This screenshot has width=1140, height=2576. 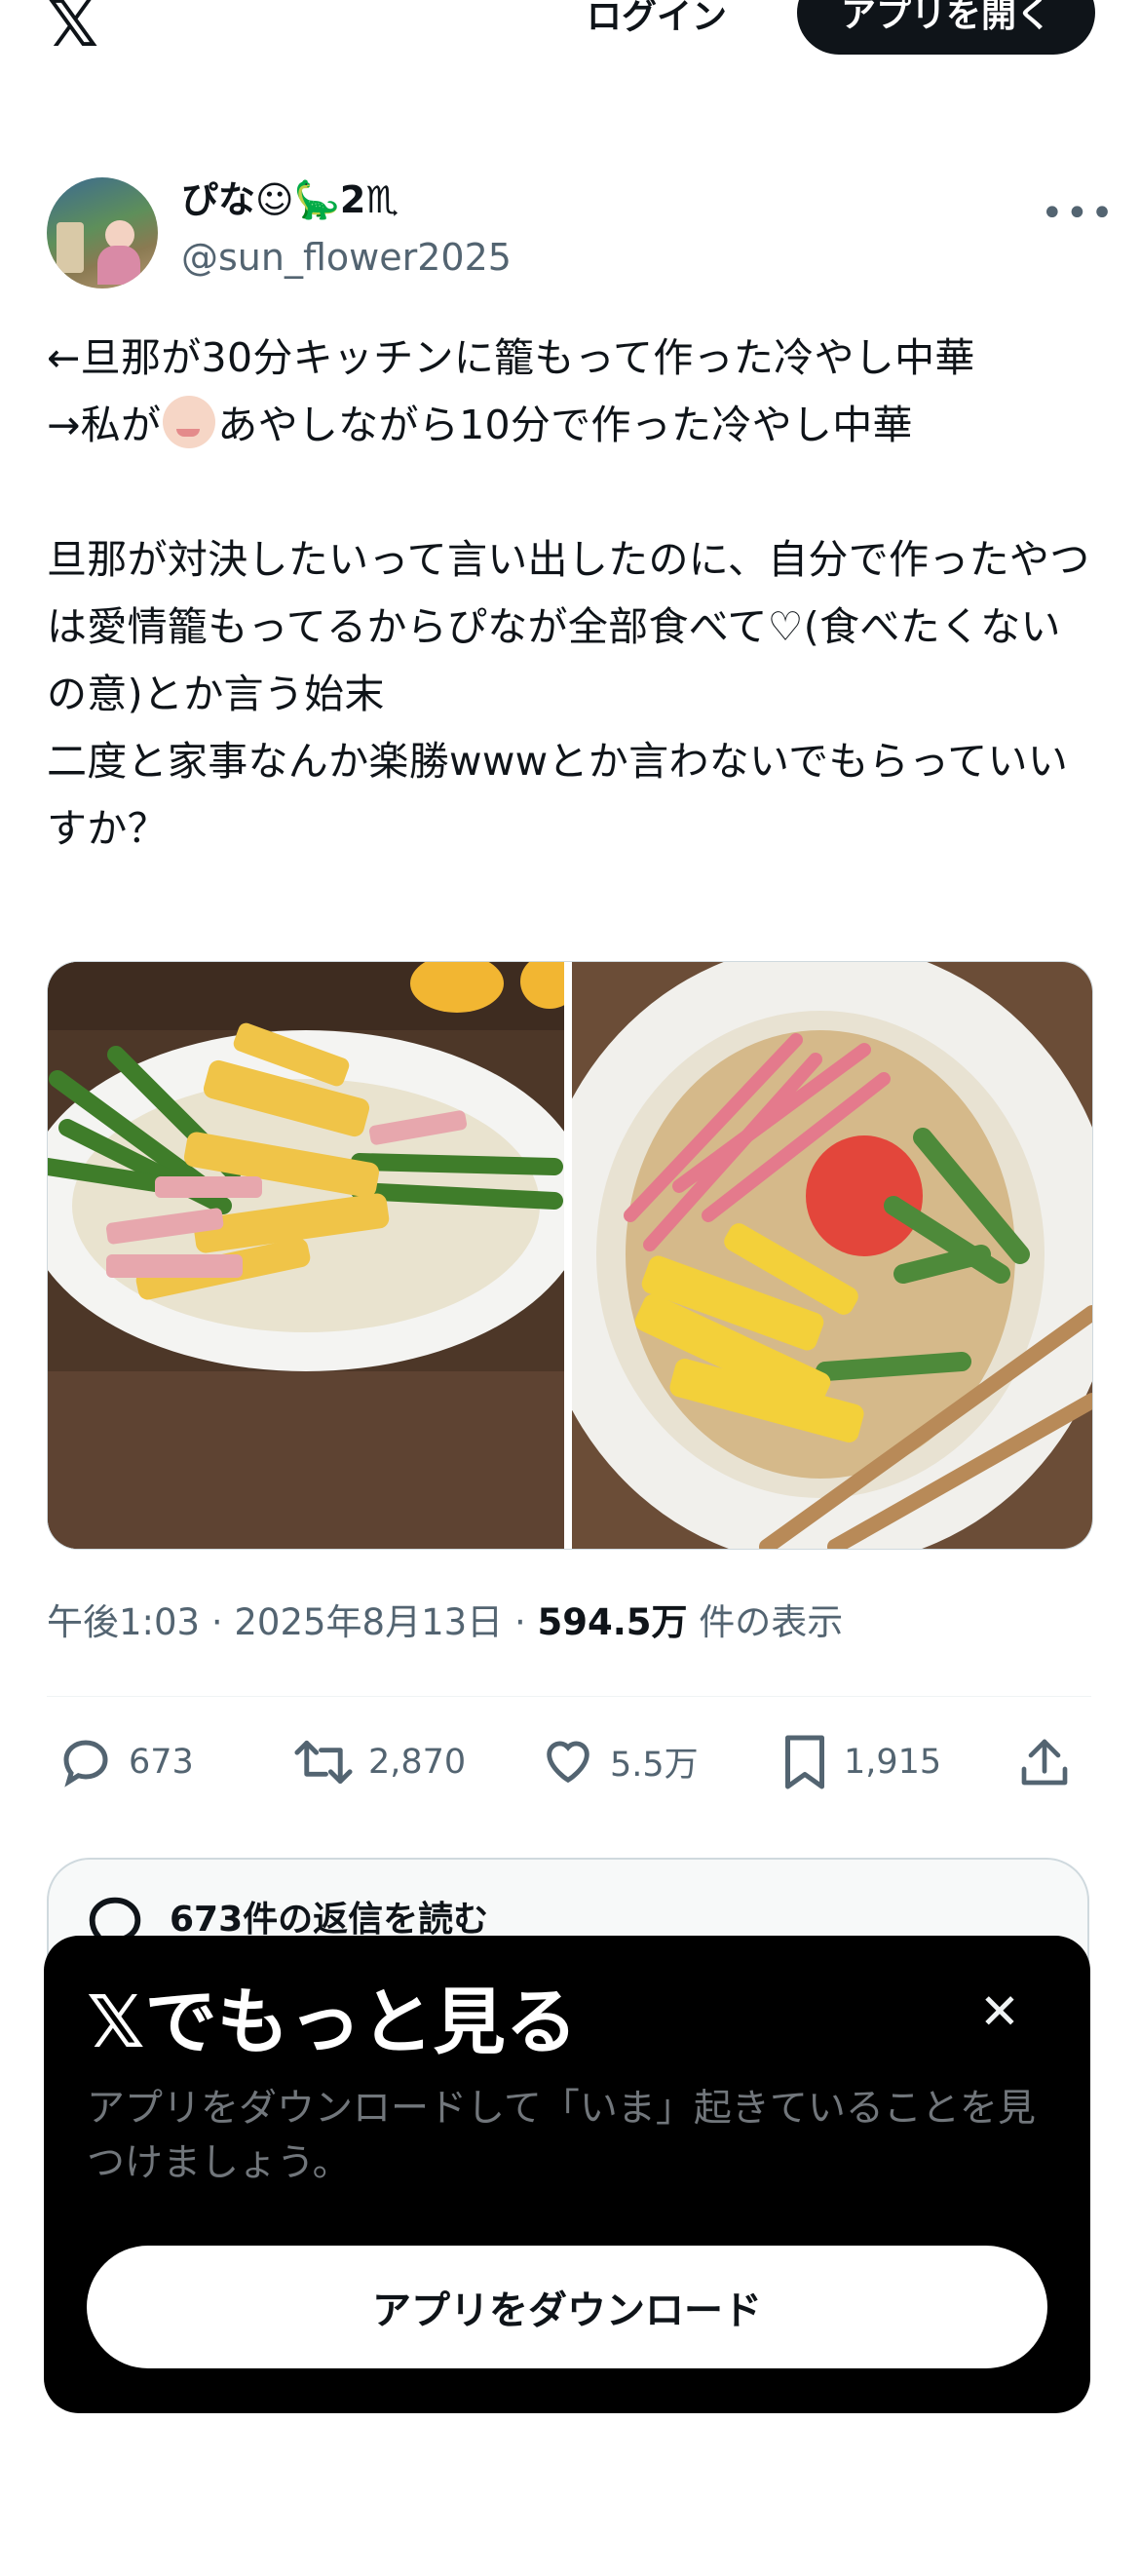 I want to click on like-button: 5.5万, so click(x=619, y=1761).